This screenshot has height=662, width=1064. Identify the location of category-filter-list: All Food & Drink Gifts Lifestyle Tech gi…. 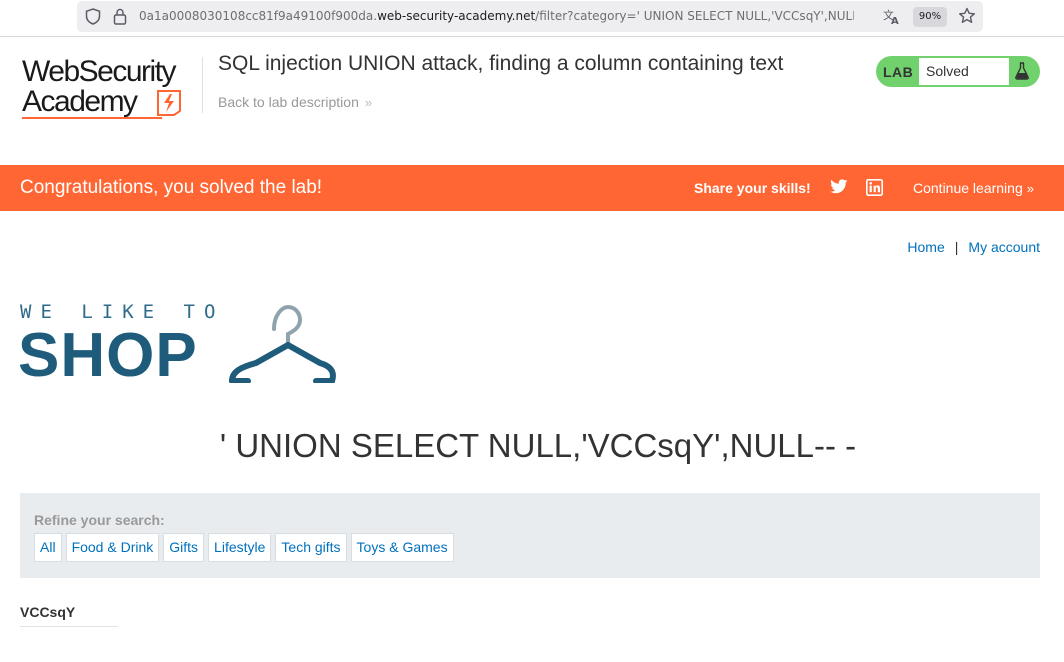
(244, 547).